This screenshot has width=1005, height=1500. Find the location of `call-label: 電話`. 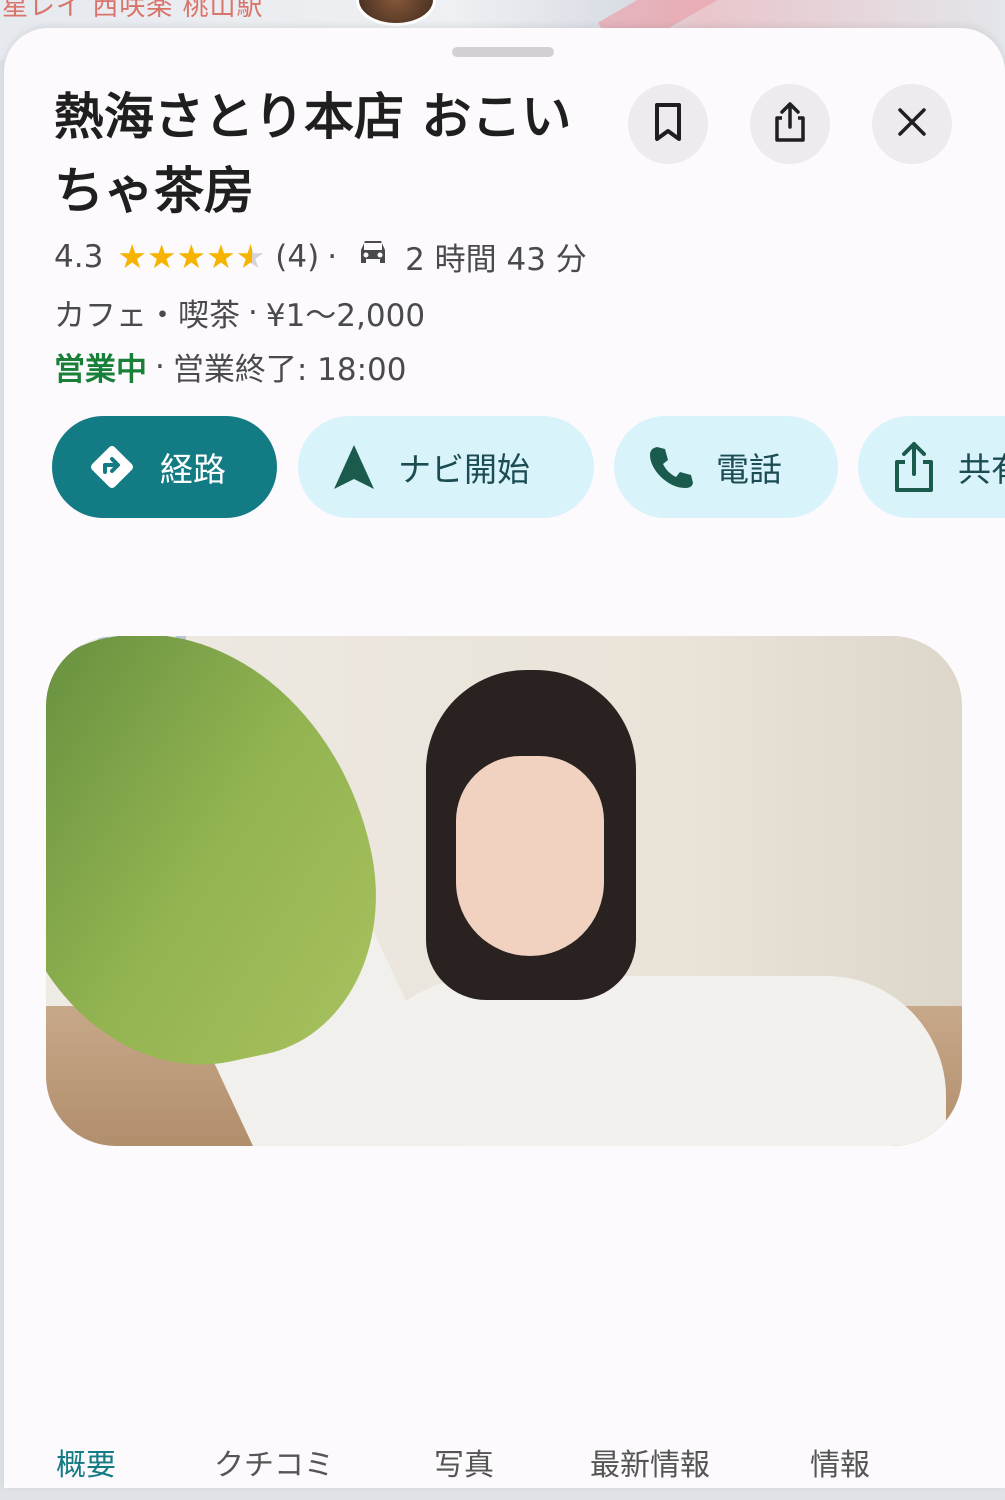

call-label: 電話 is located at coordinates (749, 469).